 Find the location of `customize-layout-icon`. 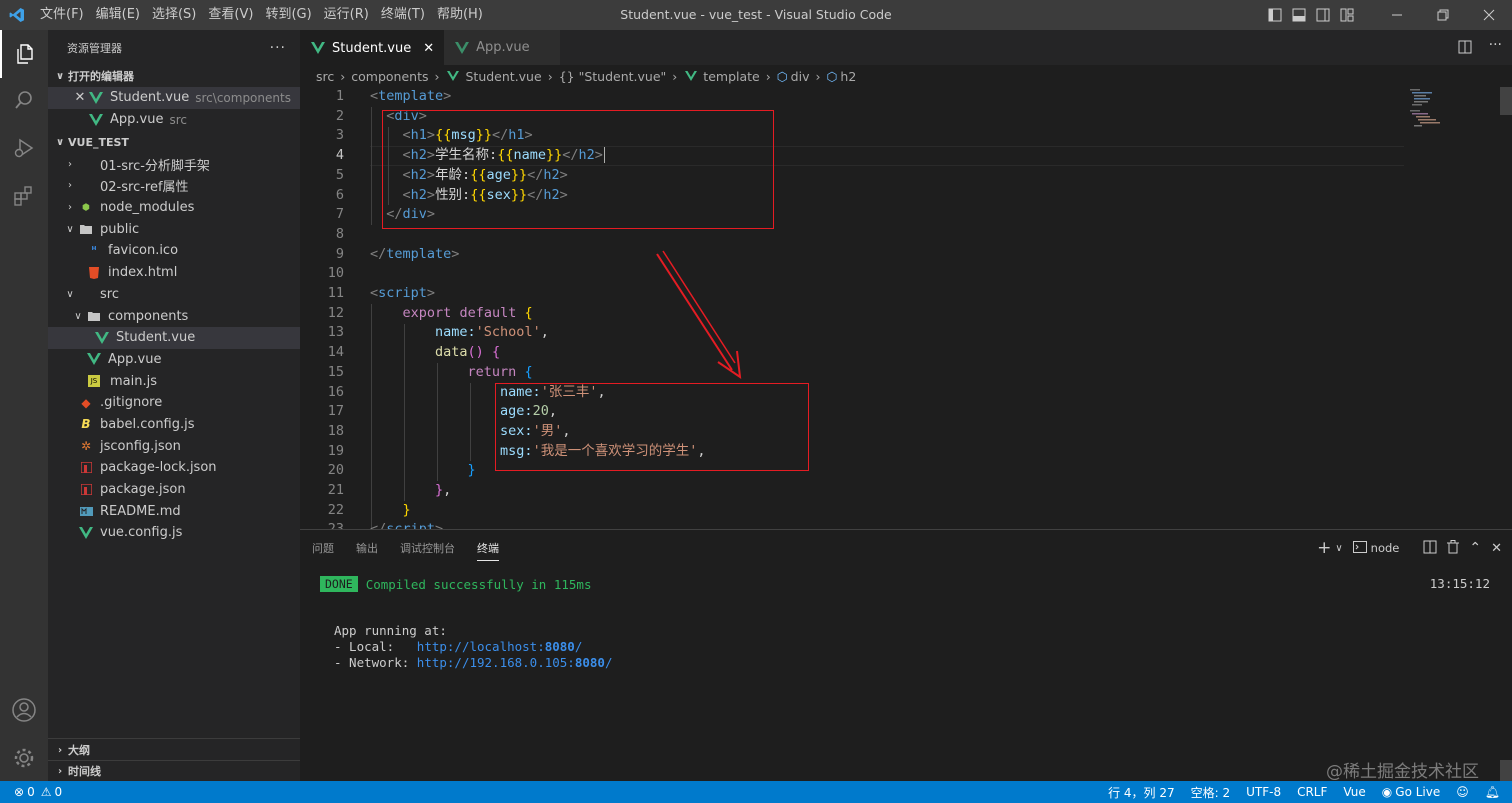

customize-layout-icon is located at coordinates (1347, 15).